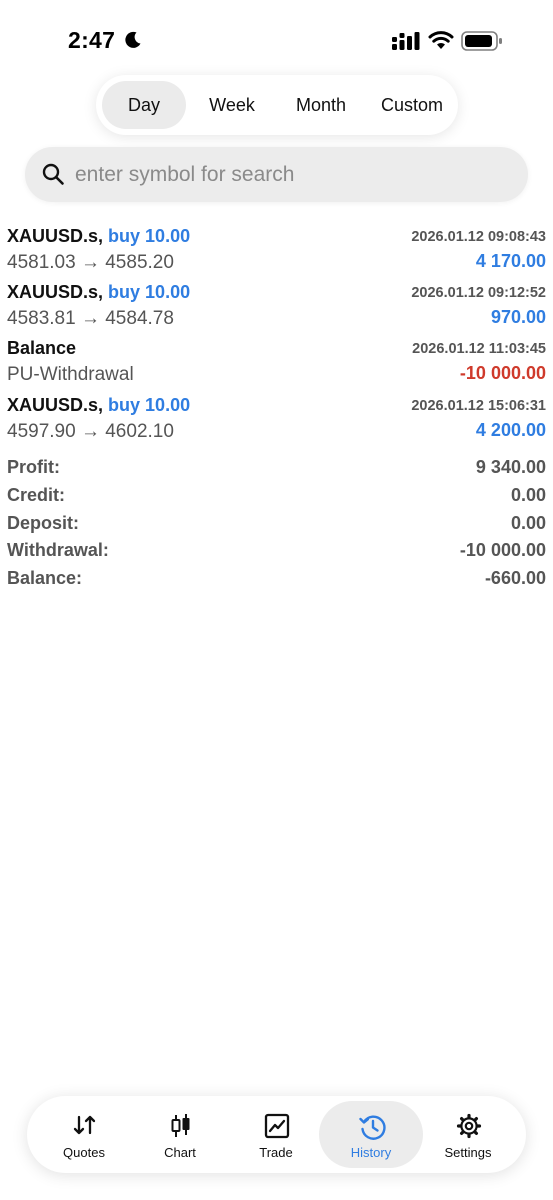  I want to click on summary-label: Profit:, so click(33, 467).